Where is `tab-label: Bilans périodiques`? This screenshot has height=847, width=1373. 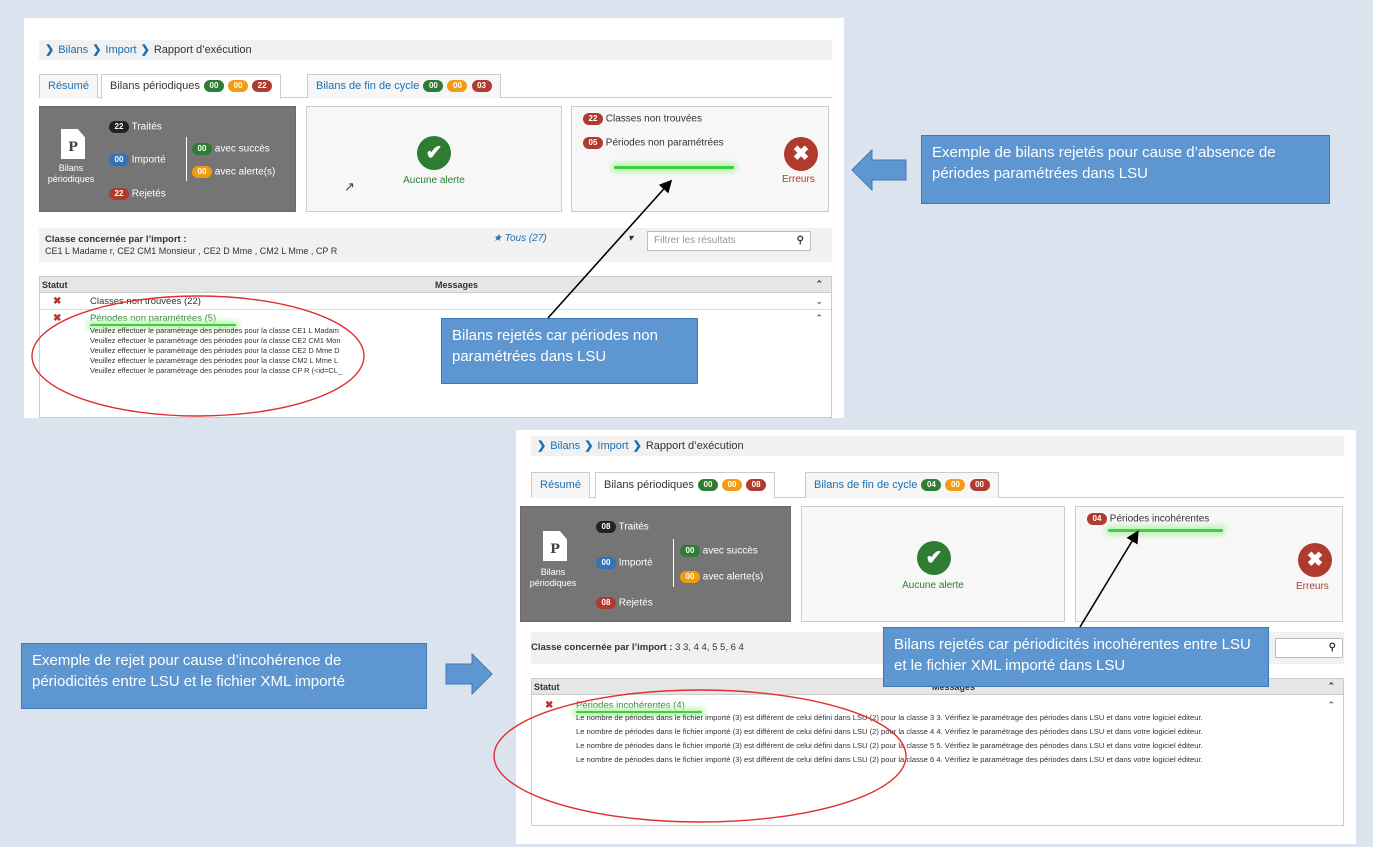 tab-label: Bilans périodiques is located at coordinates (649, 485).